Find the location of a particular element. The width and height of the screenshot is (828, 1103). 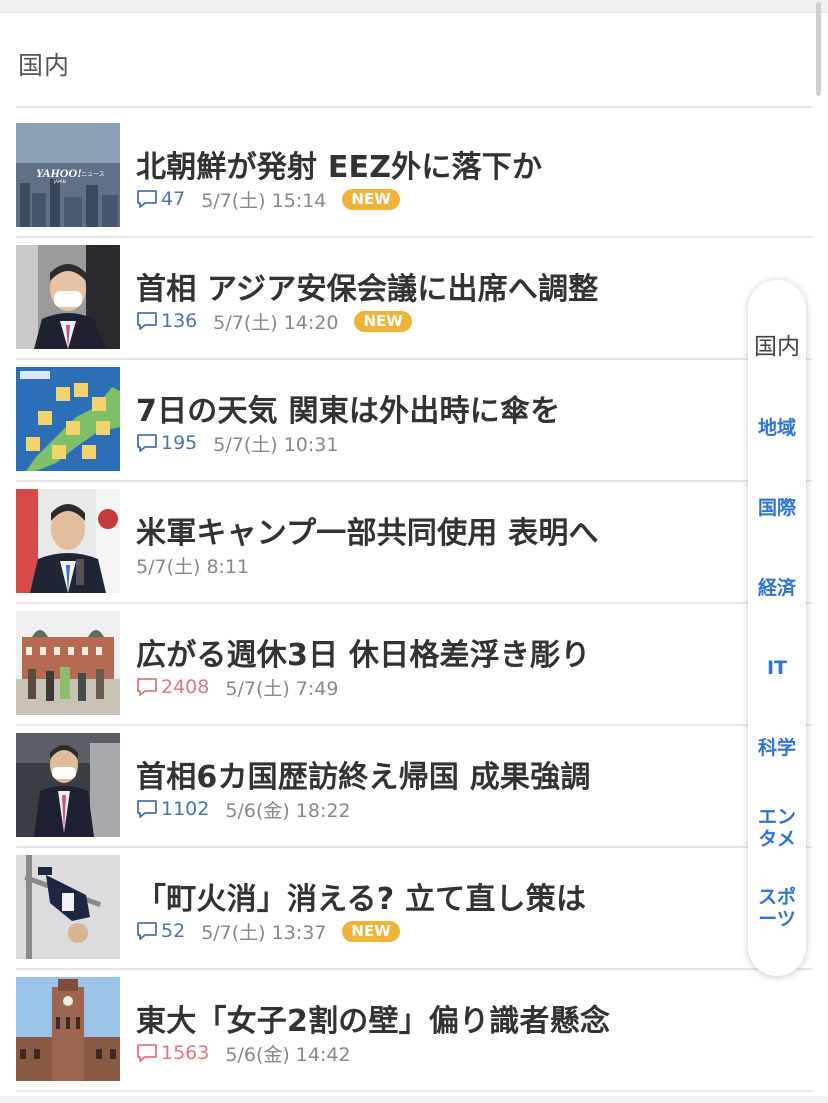

article-meta: 2408 5/7(土) 7:49 is located at coordinates (237, 687).